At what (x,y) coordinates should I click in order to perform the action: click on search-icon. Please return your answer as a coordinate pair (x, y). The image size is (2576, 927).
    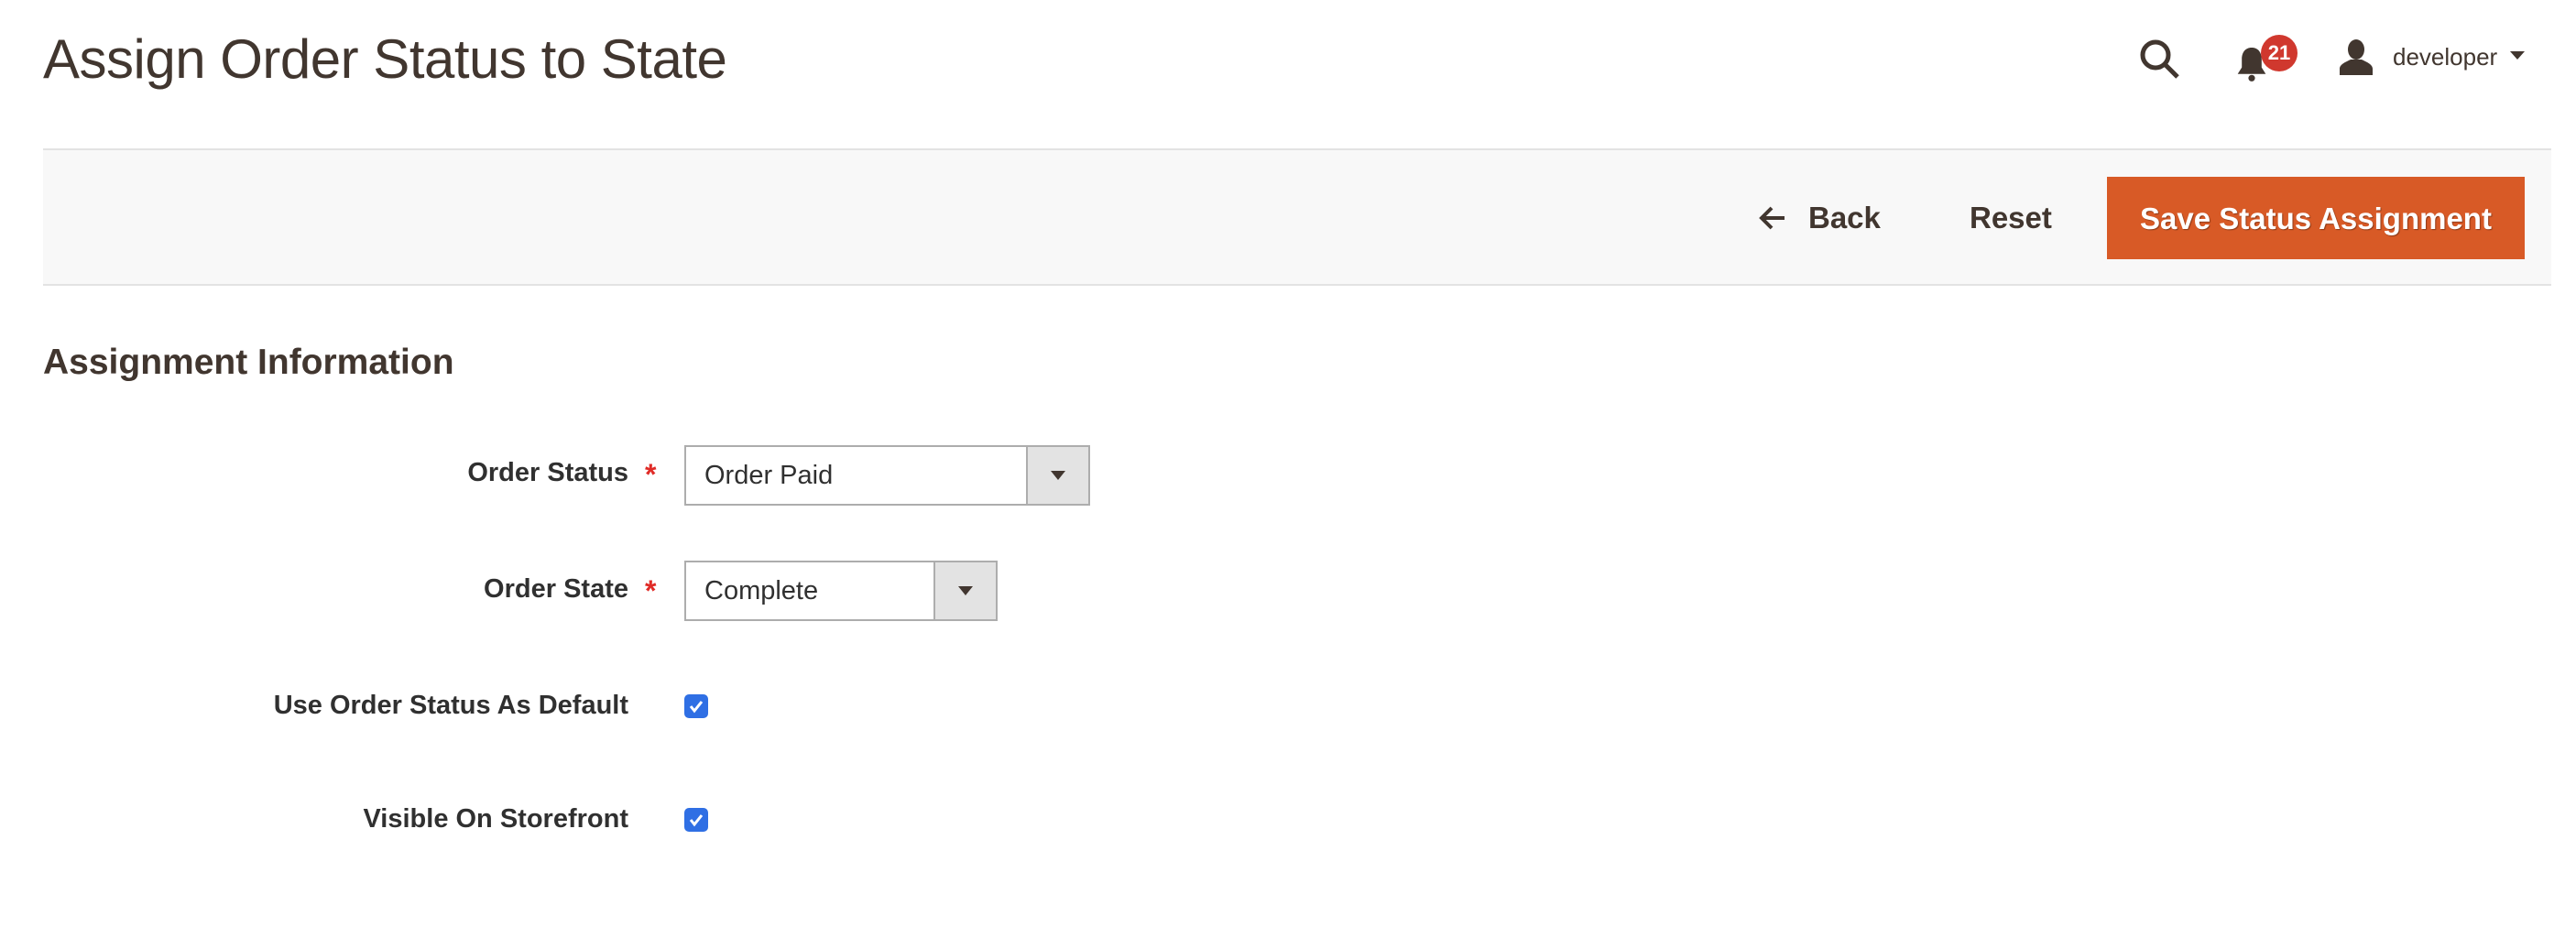
    Looking at the image, I should click on (2159, 59).